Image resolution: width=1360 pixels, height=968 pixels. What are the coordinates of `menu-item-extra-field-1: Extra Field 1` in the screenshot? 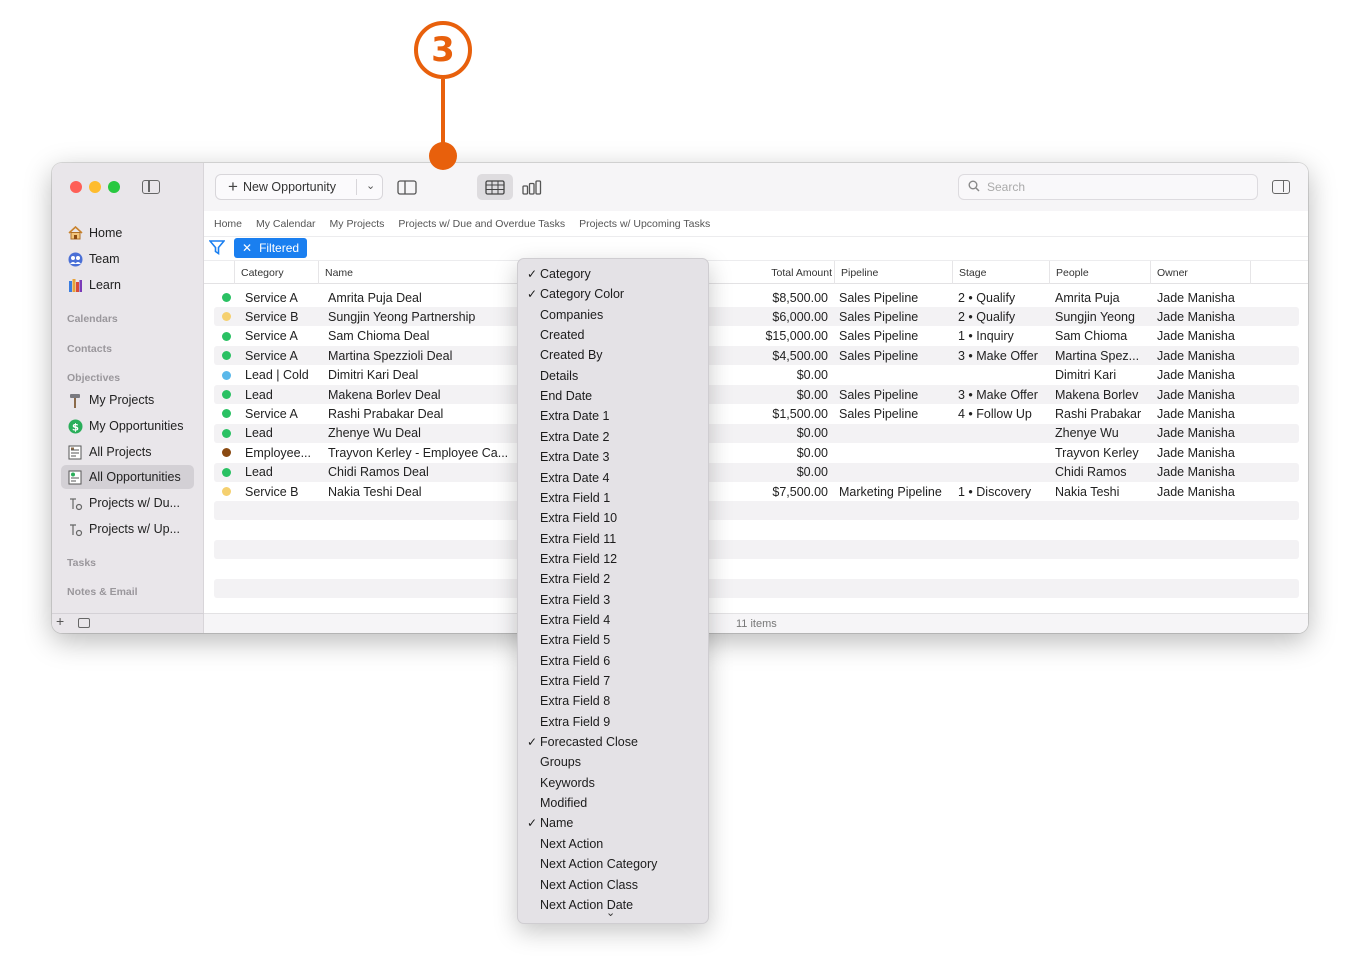 It's located at (613, 498).